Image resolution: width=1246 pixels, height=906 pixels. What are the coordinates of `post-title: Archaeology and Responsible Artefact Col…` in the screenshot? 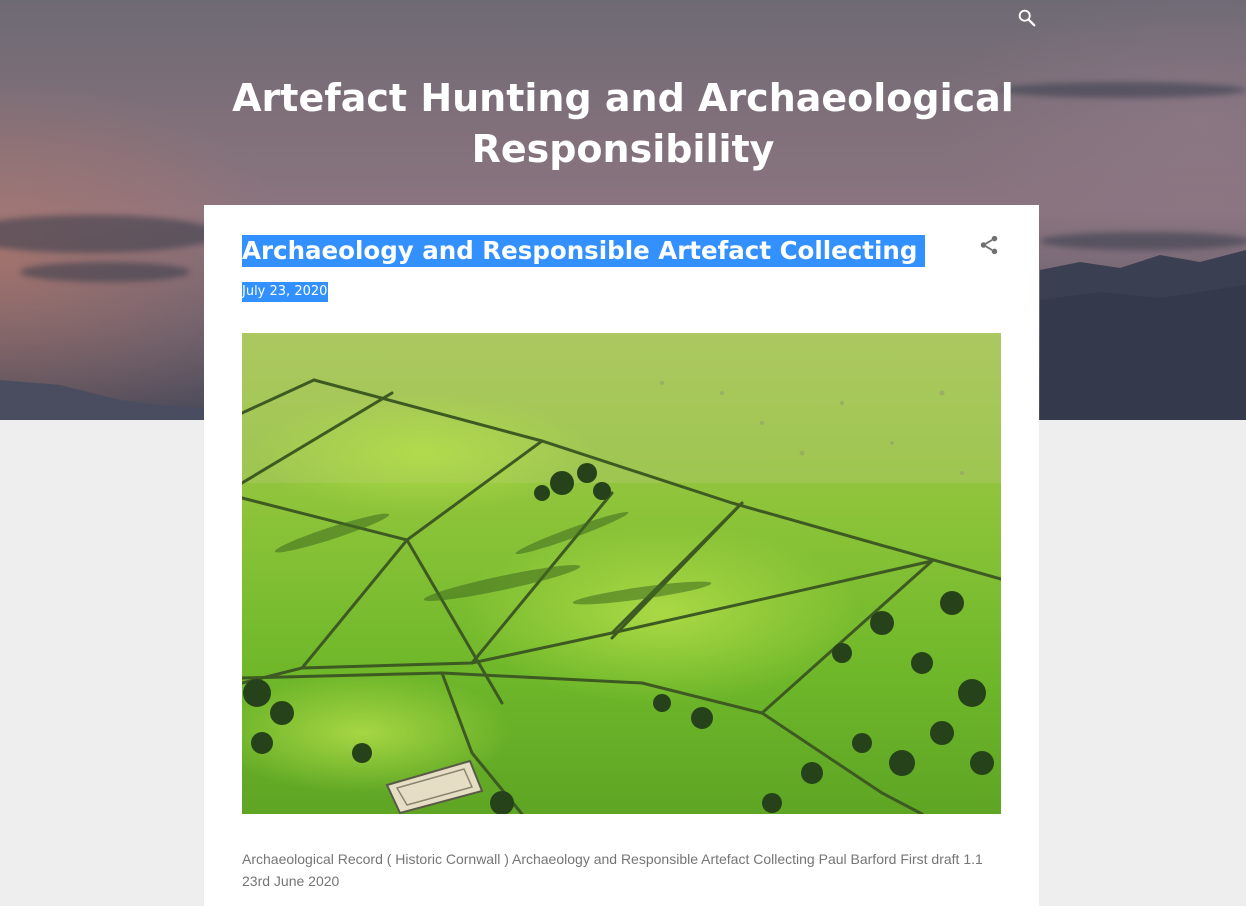 It's located at (584, 251).